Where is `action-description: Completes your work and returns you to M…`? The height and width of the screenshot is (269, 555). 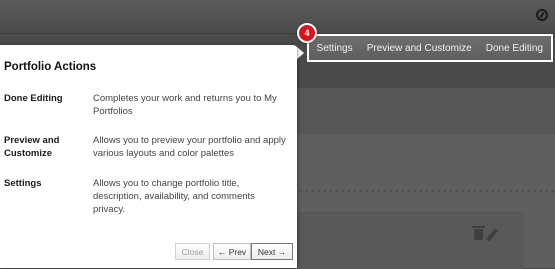
action-description: Completes your work and returns you to M… is located at coordinates (185, 105).